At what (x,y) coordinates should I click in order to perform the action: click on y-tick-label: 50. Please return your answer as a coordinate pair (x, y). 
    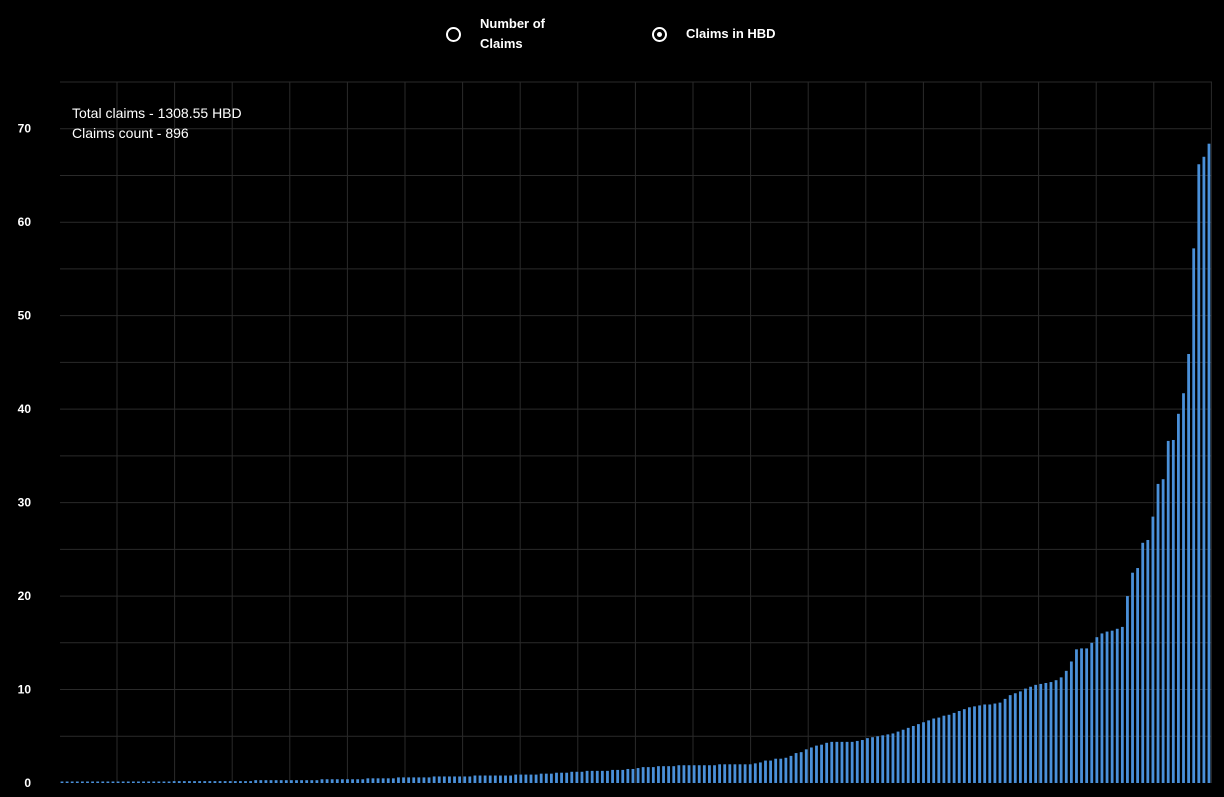
    Looking at the image, I should click on (25, 316).